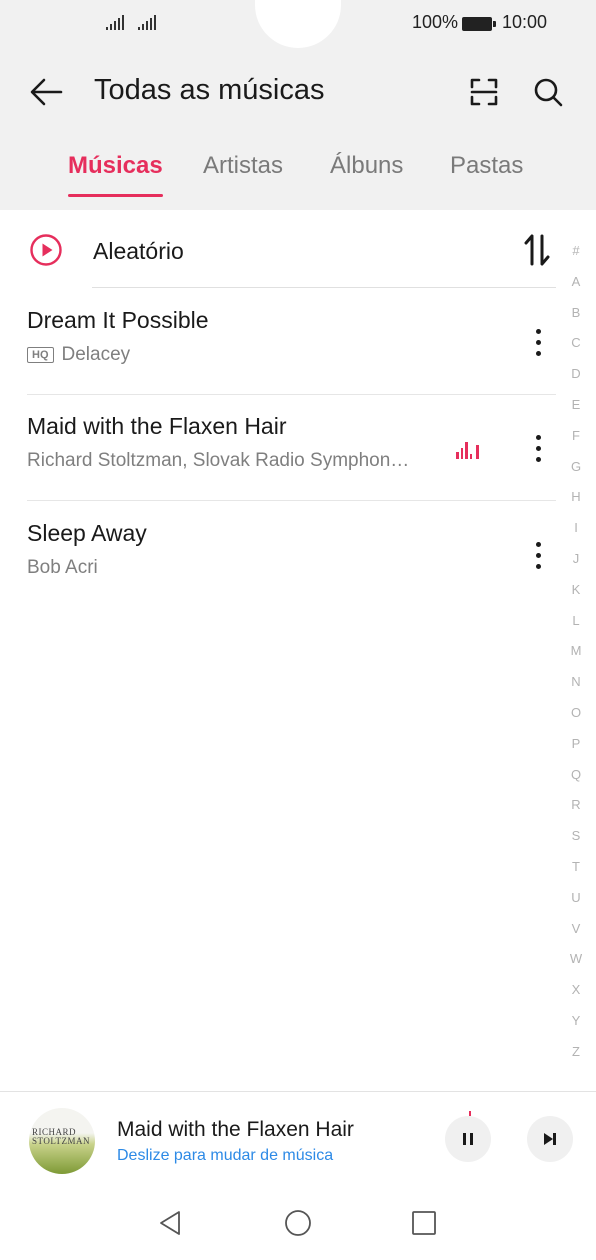  What do you see at coordinates (576, 805) in the screenshot?
I see `alphabet-index-letter: R` at bounding box center [576, 805].